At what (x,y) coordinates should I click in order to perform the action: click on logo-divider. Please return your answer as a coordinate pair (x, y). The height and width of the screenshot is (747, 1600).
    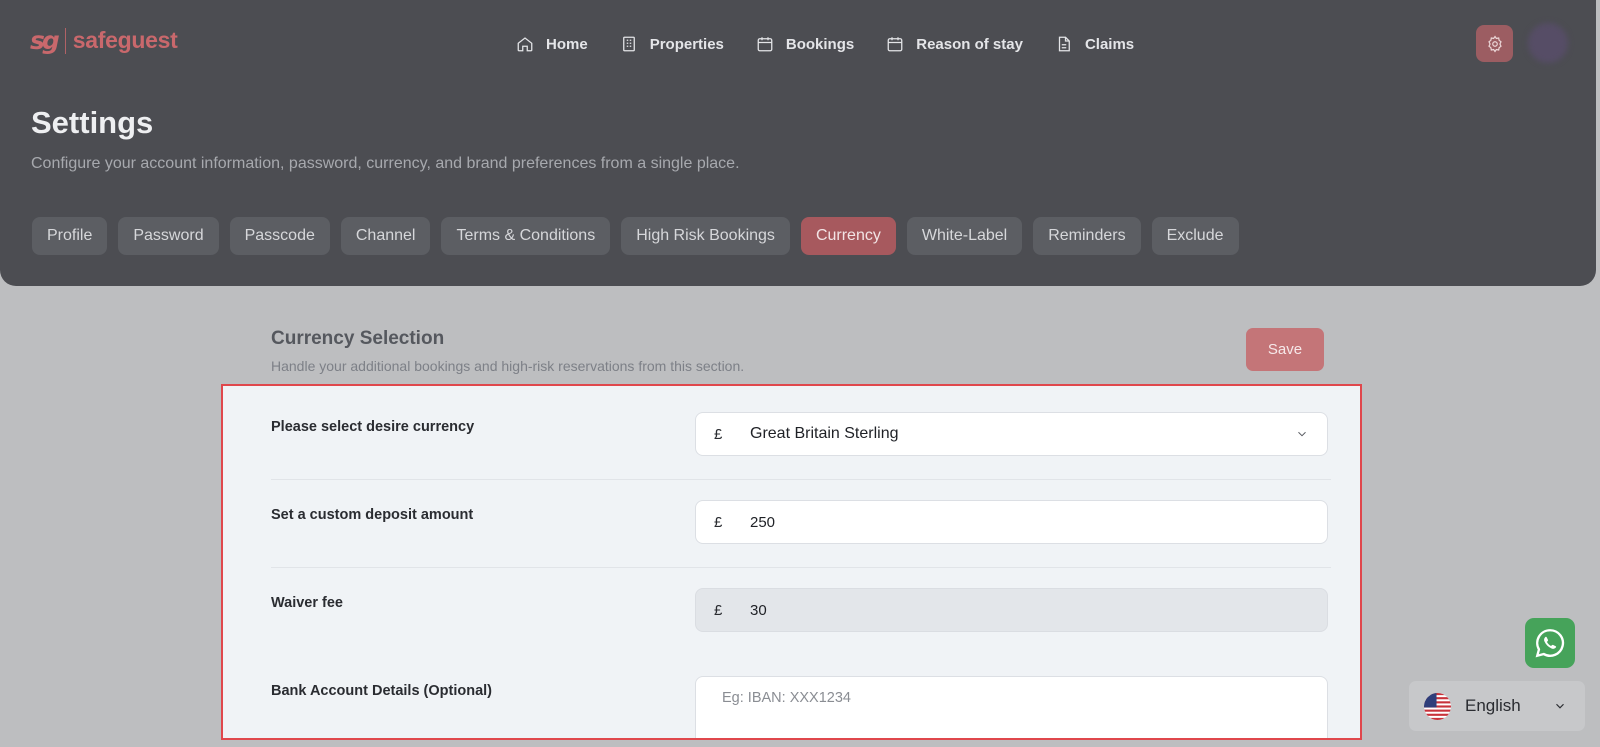
    Looking at the image, I should click on (65, 40).